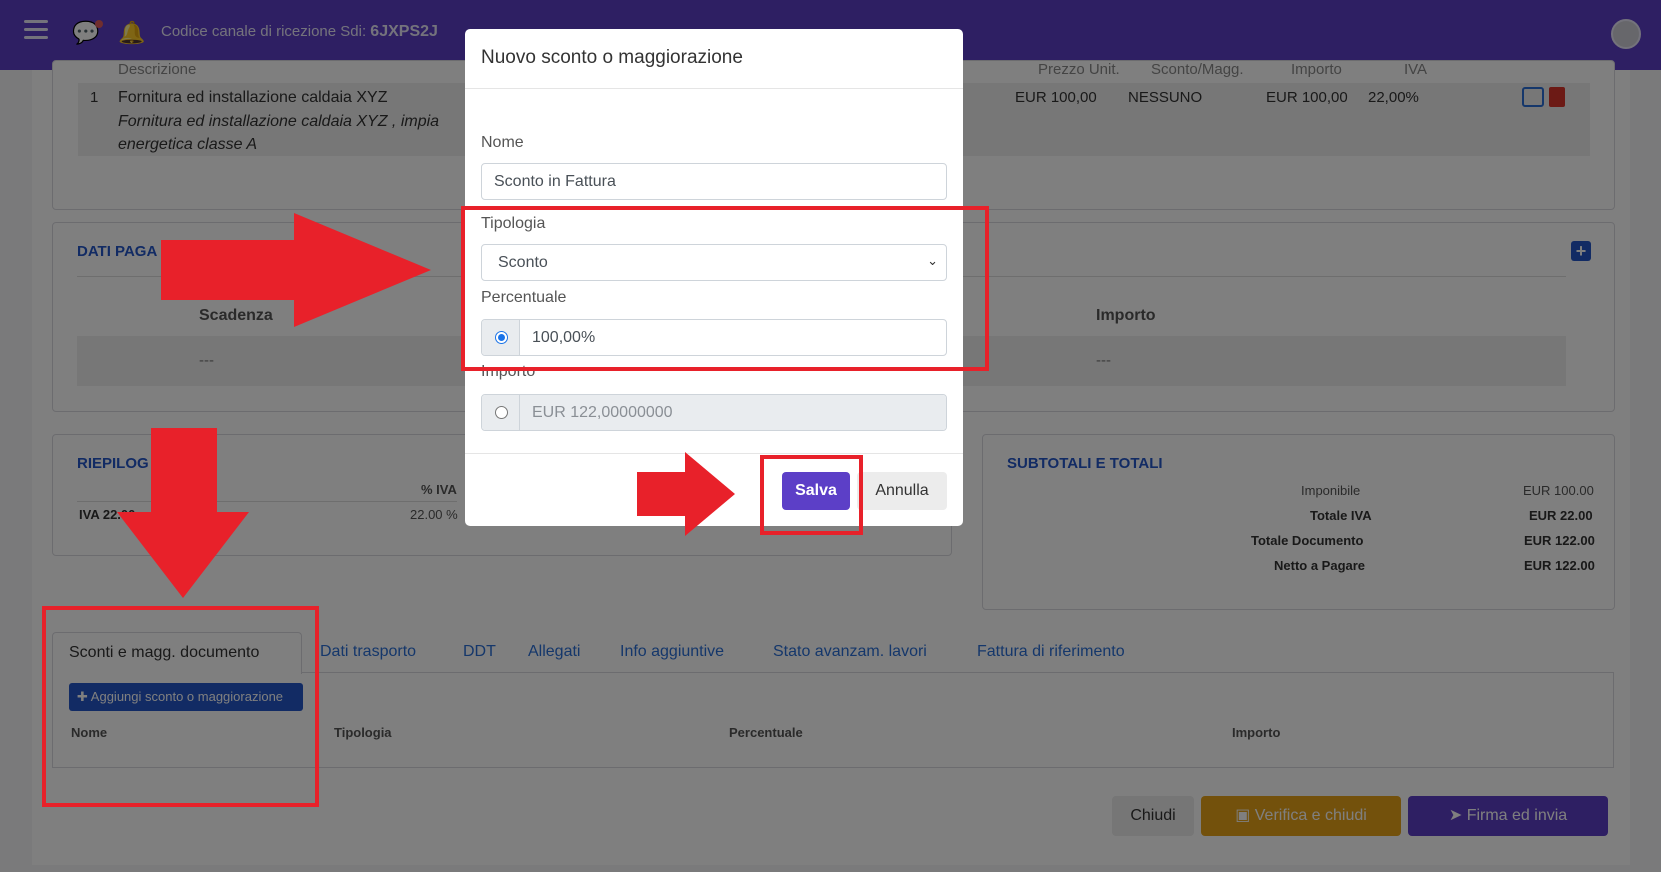  What do you see at coordinates (183, 513) in the screenshot?
I see `arrow-down` at bounding box center [183, 513].